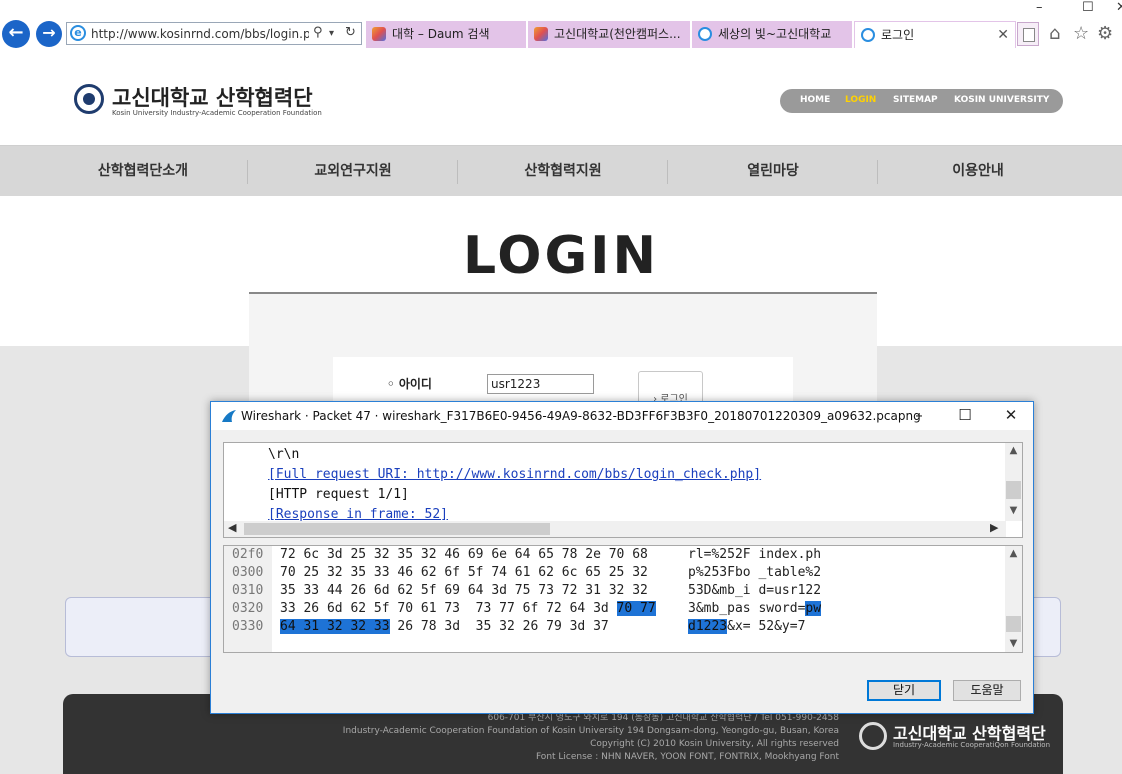 The width and height of the screenshot is (1122, 774). I want to click on close-window-icon: ✕, so click(1119, 7).